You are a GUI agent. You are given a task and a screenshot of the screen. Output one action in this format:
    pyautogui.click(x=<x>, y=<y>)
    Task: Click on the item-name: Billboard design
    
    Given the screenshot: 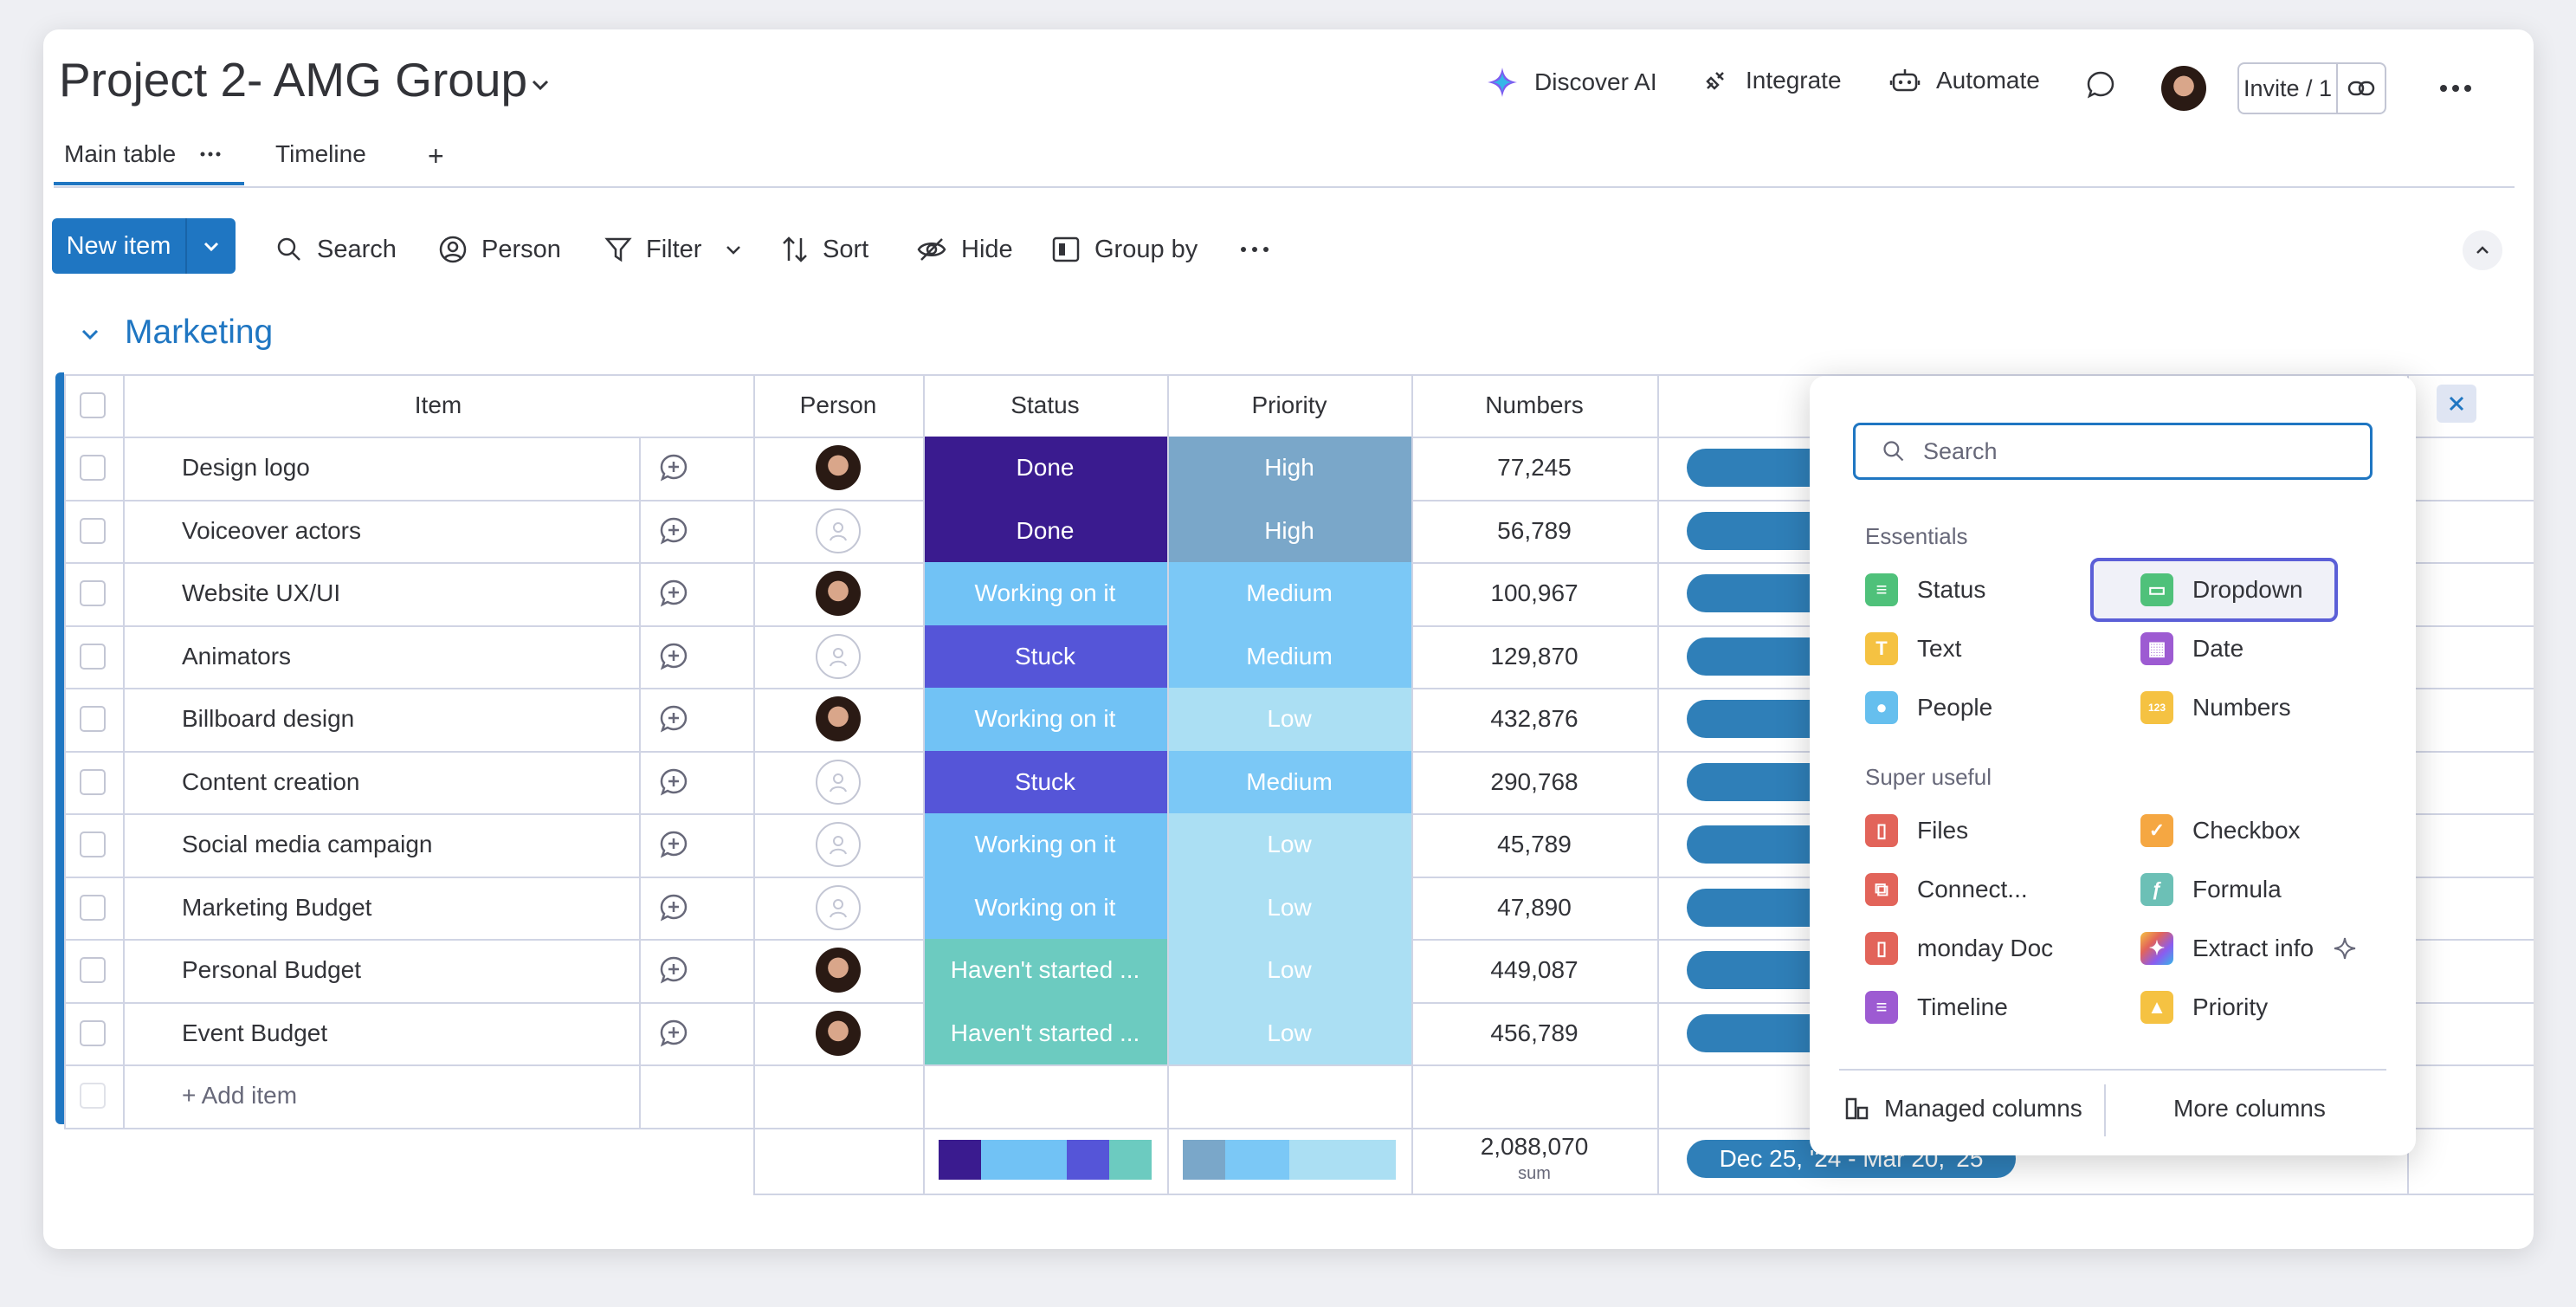 What is the action you would take?
    pyautogui.click(x=268, y=719)
    